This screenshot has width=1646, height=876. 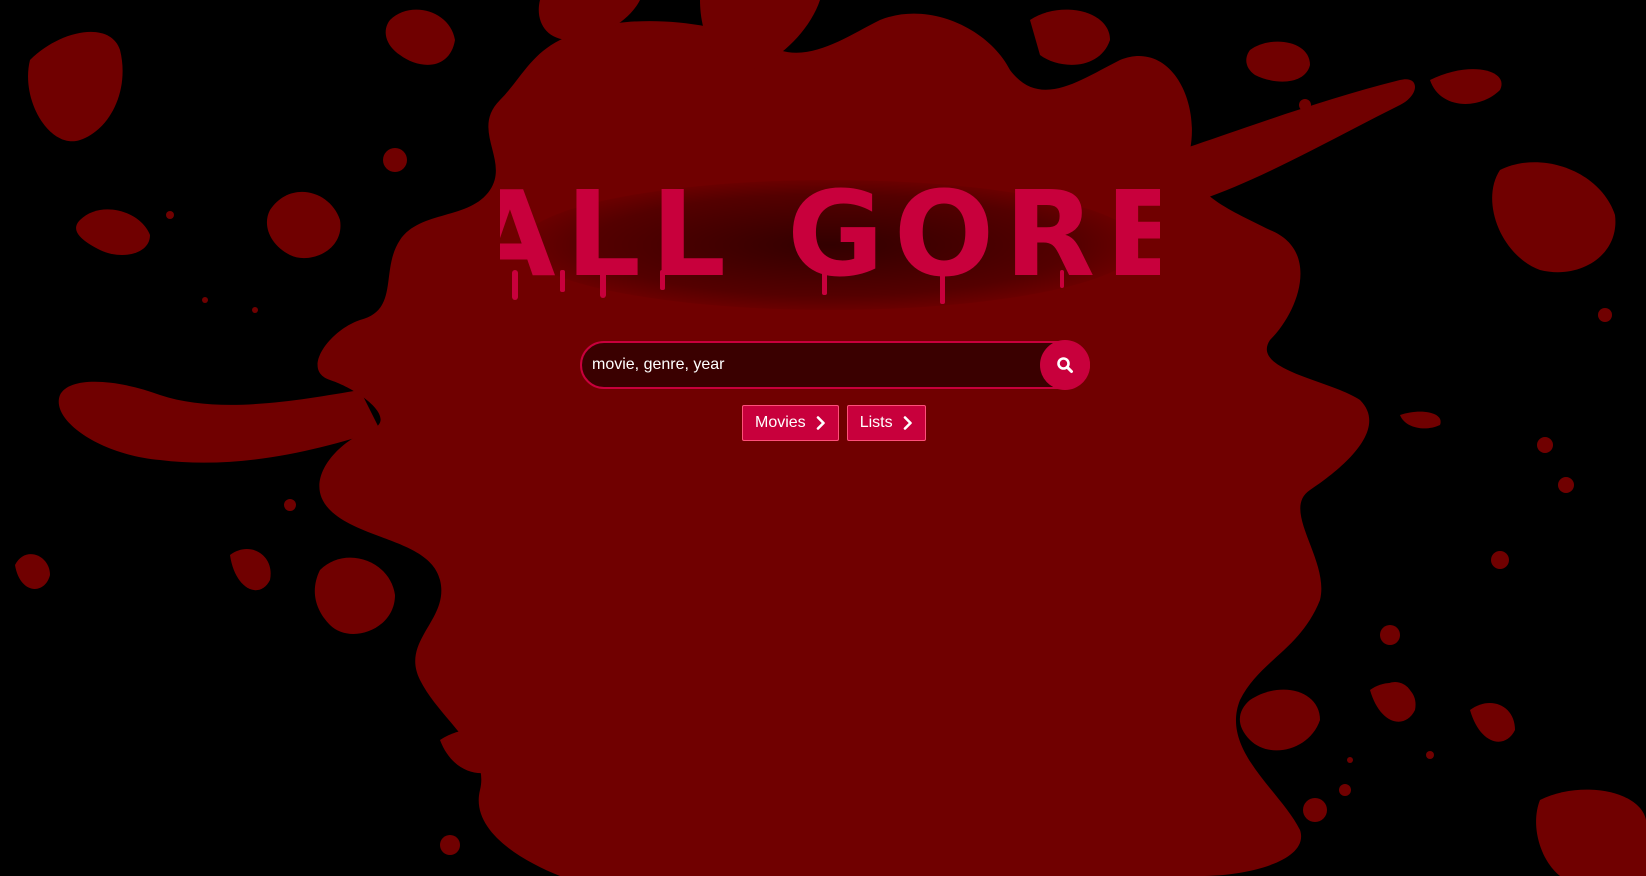 What do you see at coordinates (811, 365) in the screenshot?
I see `search-input` at bounding box center [811, 365].